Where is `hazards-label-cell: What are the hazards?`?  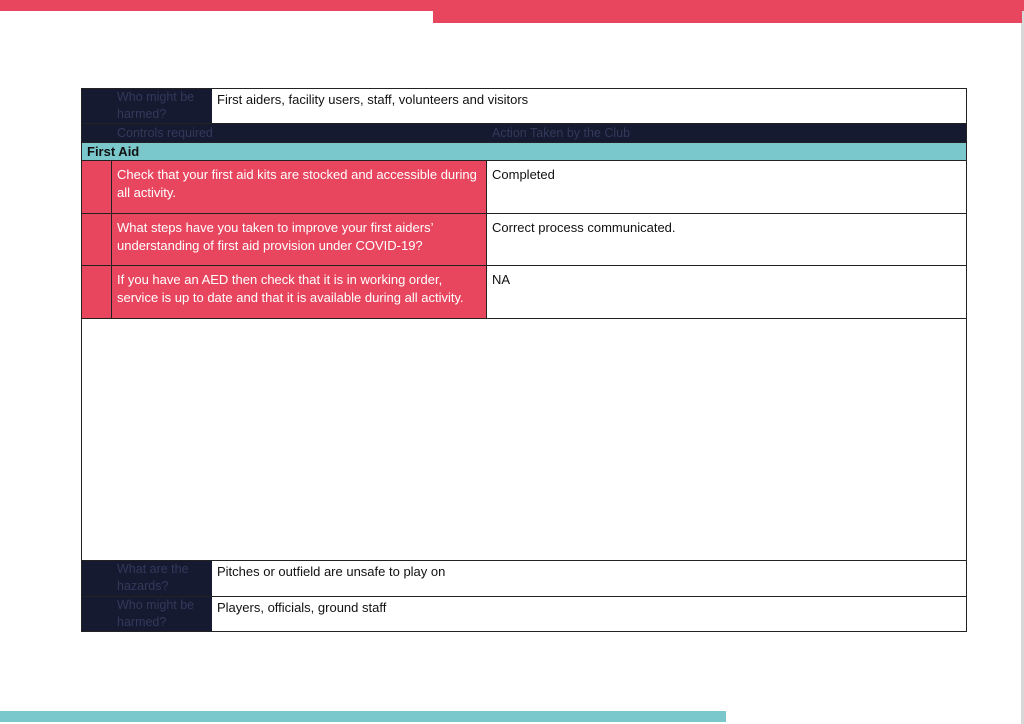 hazards-label-cell: What are the hazards? is located at coordinates (147, 578).